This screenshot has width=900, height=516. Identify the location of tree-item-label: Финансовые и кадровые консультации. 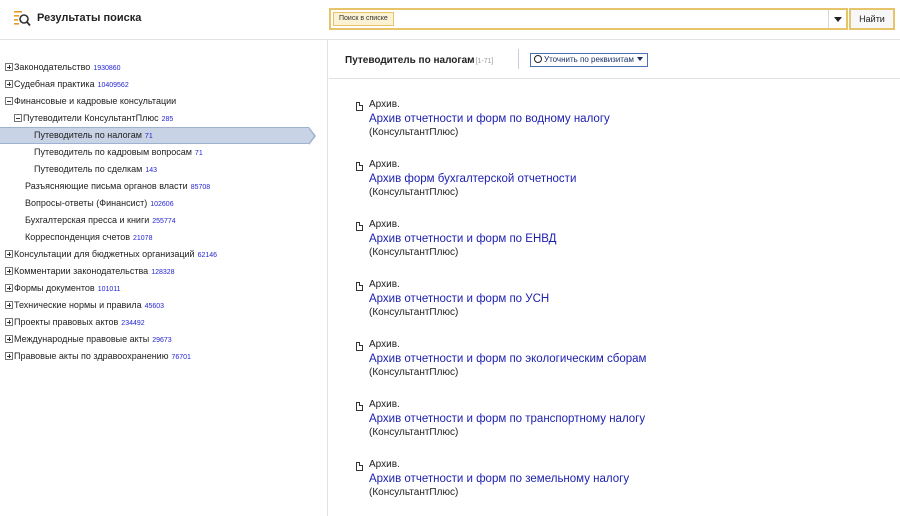
(95, 101).